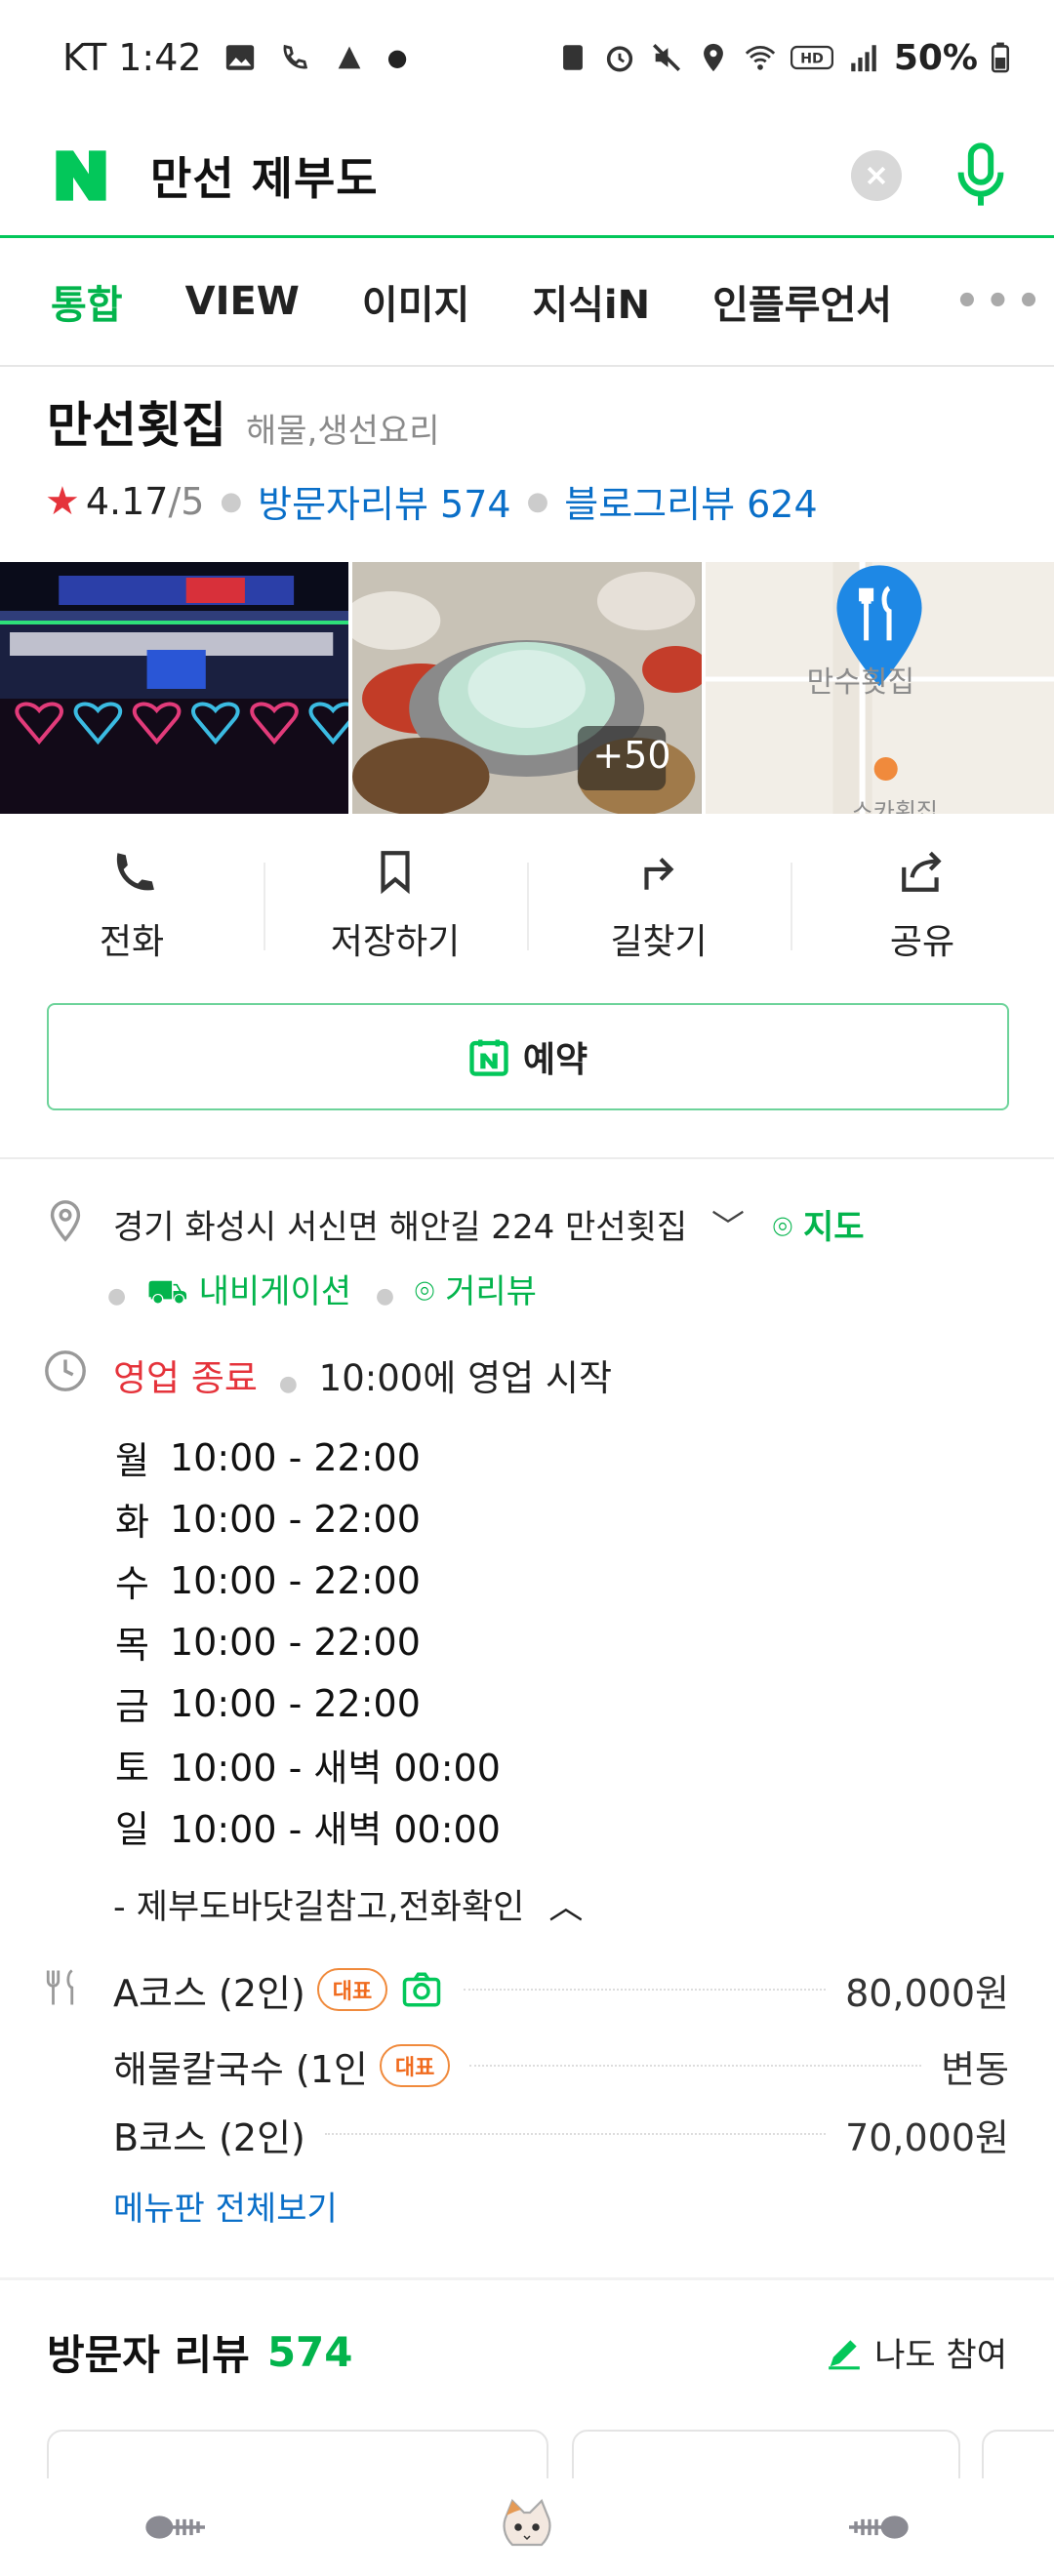 Image resolution: width=1054 pixels, height=2576 pixels. Describe the element at coordinates (591, 301) in the screenshot. I see `tab-knowledge: 지식iN` at that location.